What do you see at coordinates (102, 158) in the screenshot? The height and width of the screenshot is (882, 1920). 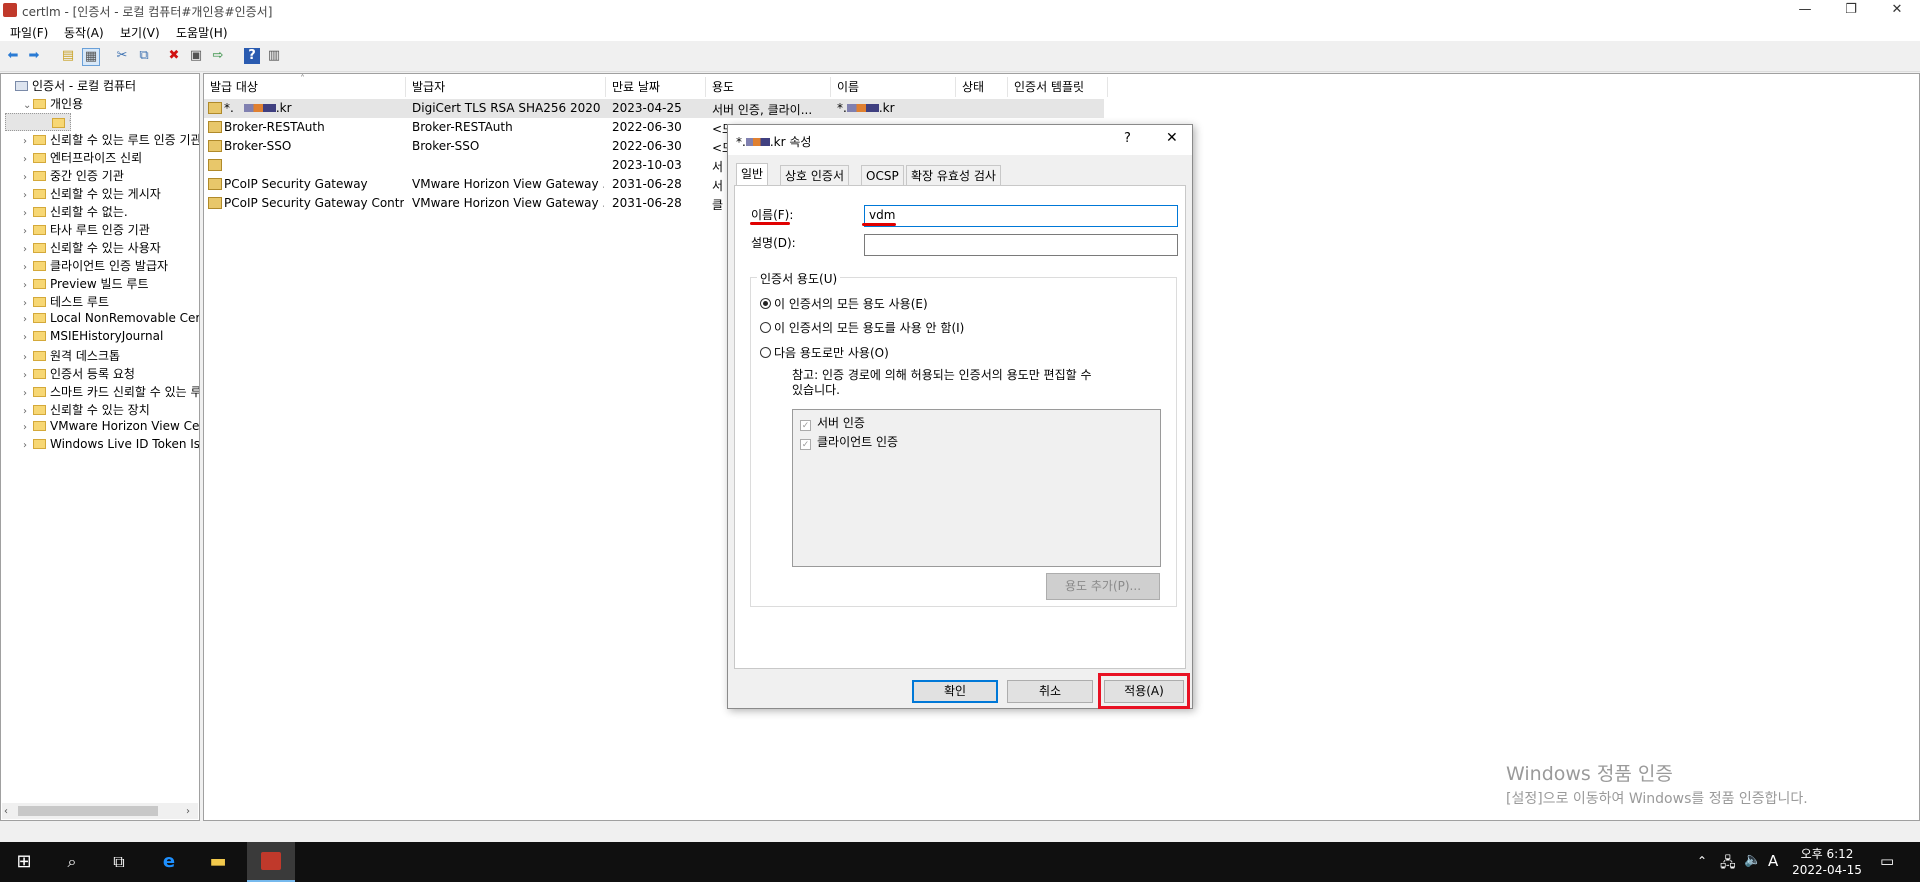 I see `tree-item: › 엔터프라이즈 신뢰` at bounding box center [102, 158].